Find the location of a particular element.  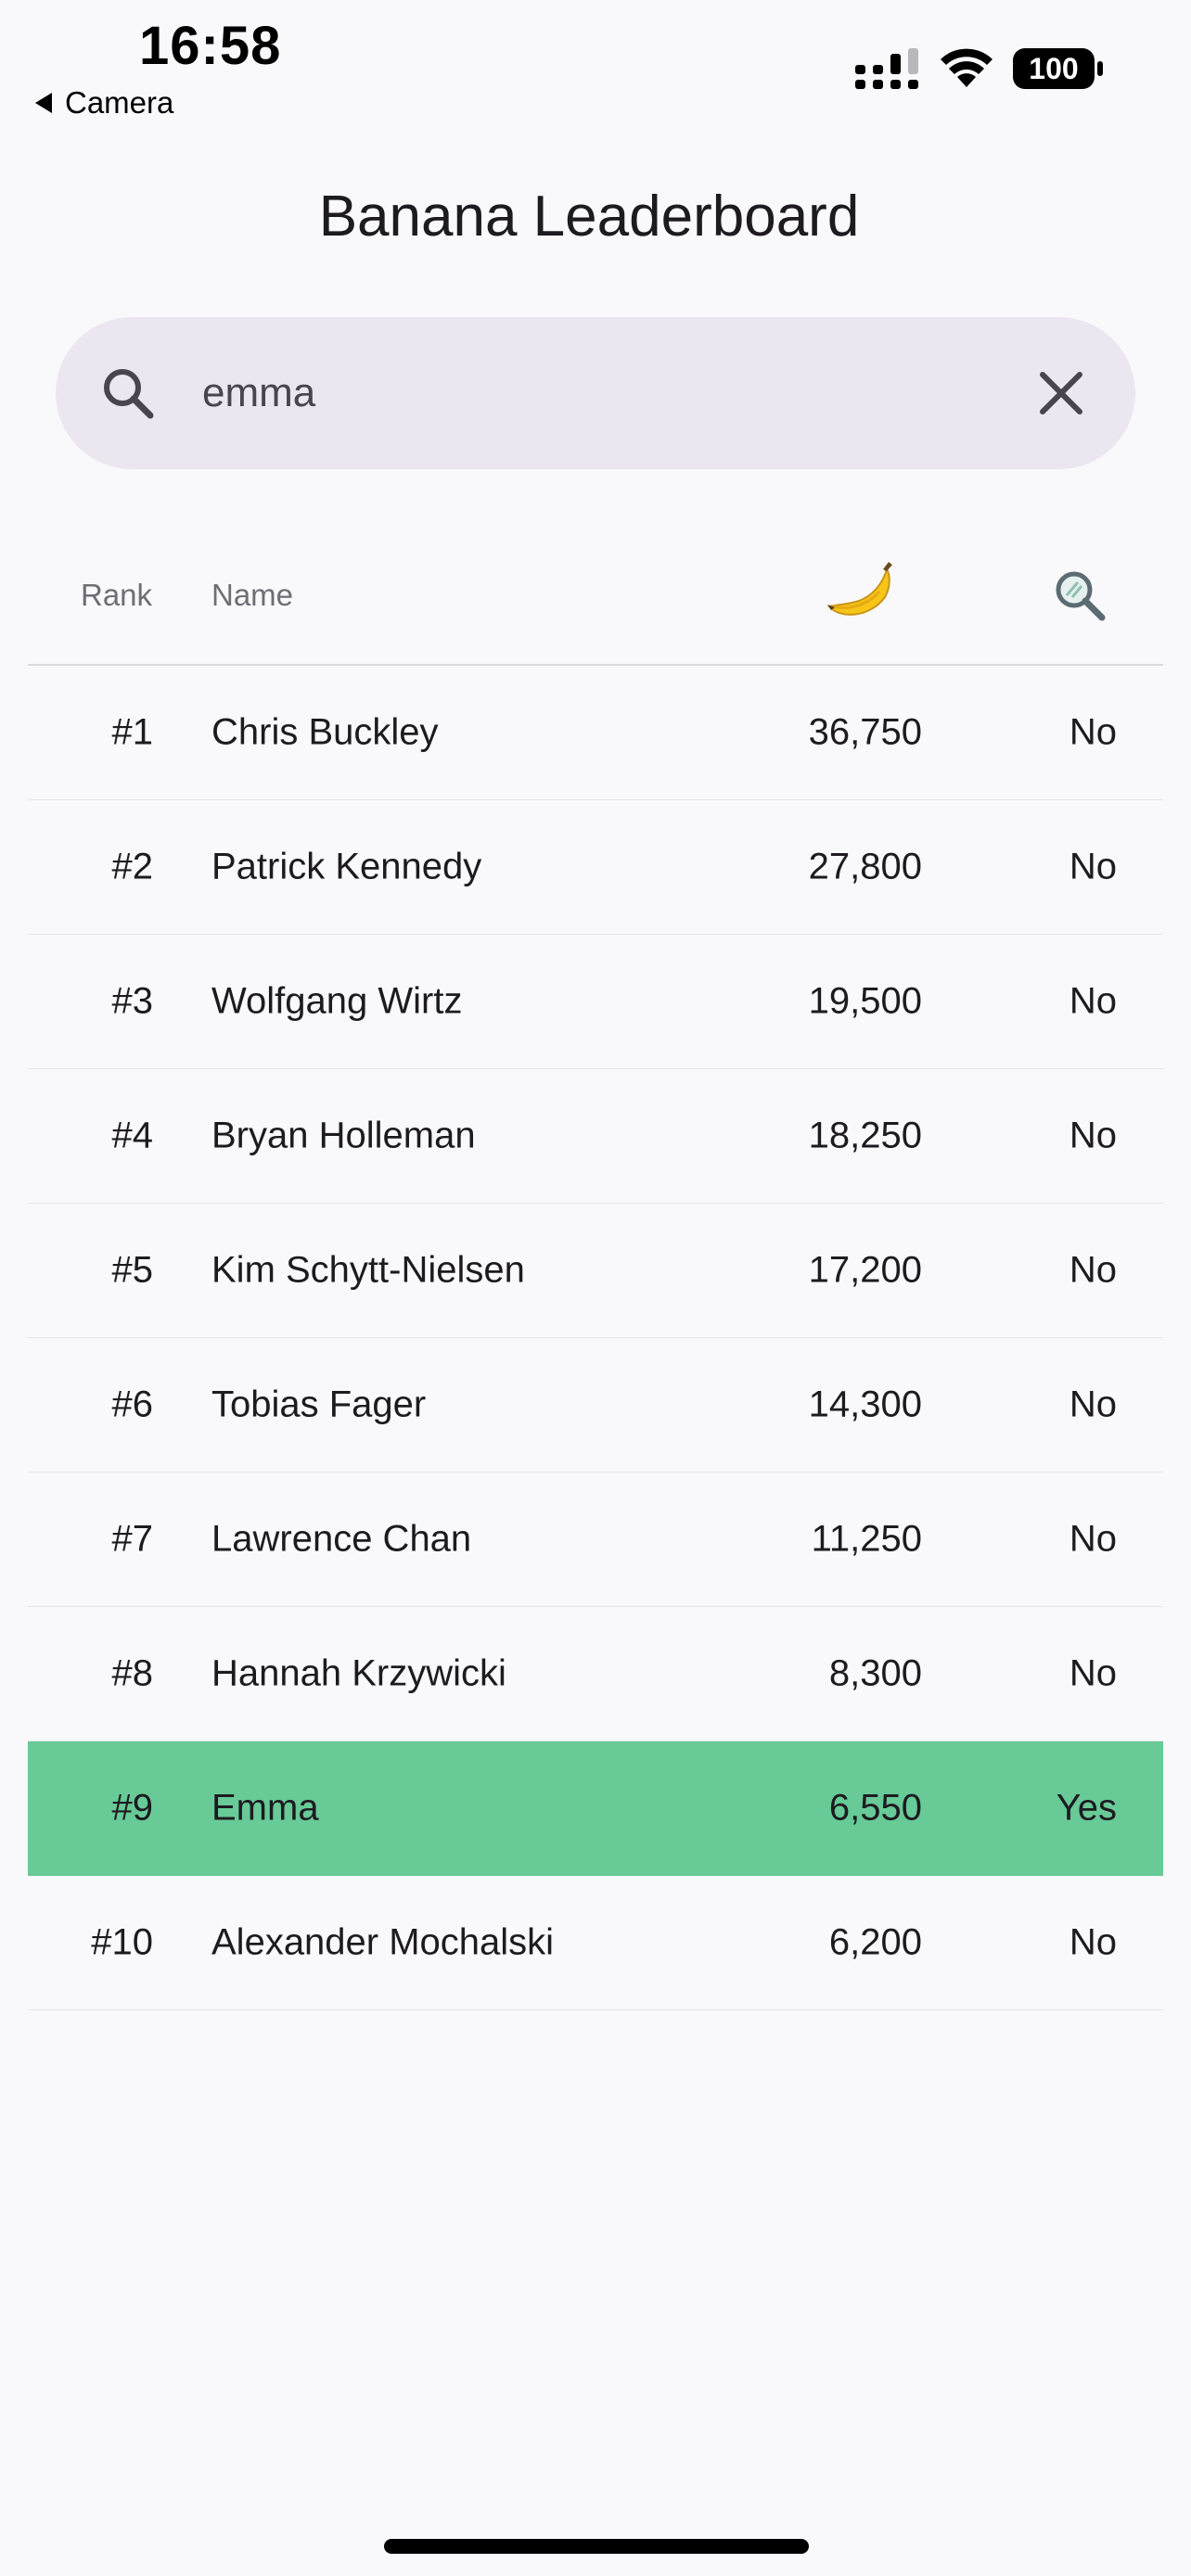

status-time: 16:58 is located at coordinates (210, 46).